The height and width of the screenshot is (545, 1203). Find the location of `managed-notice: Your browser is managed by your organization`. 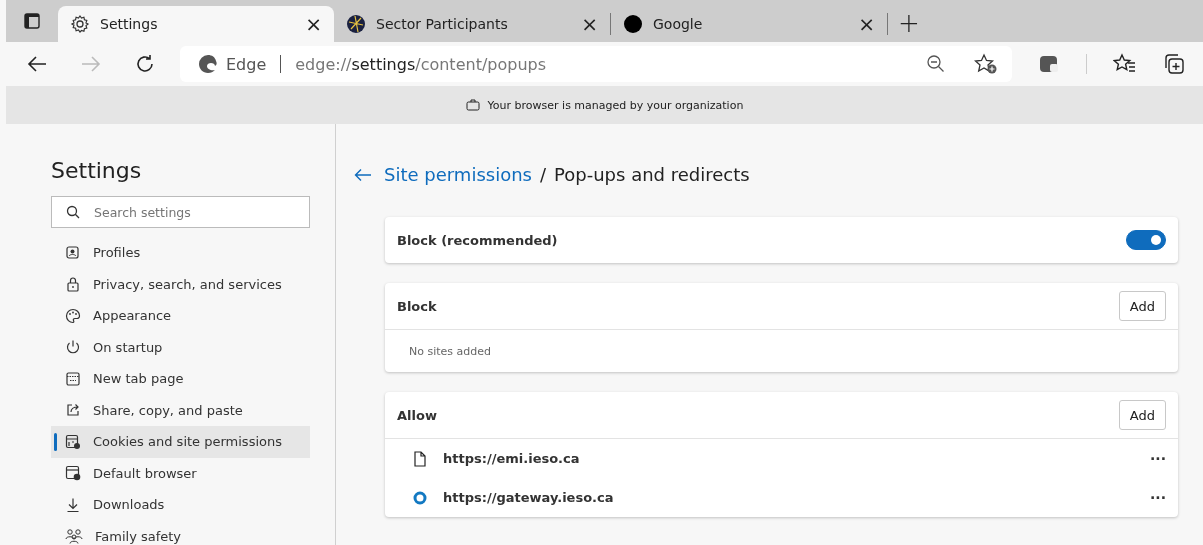

managed-notice: Your browser is managed by your organization is located at coordinates (615, 105).